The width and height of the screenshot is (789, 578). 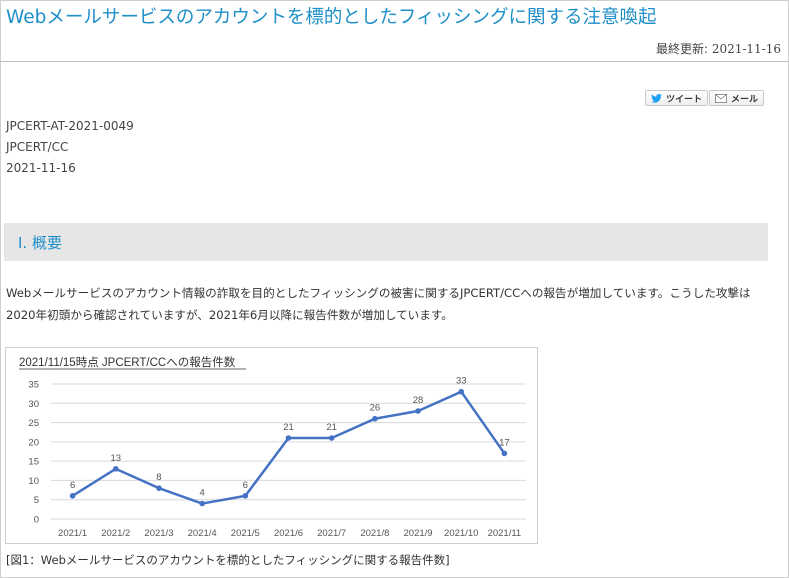 What do you see at coordinates (394, 61) in the screenshot?
I see `title-divider` at bounding box center [394, 61].